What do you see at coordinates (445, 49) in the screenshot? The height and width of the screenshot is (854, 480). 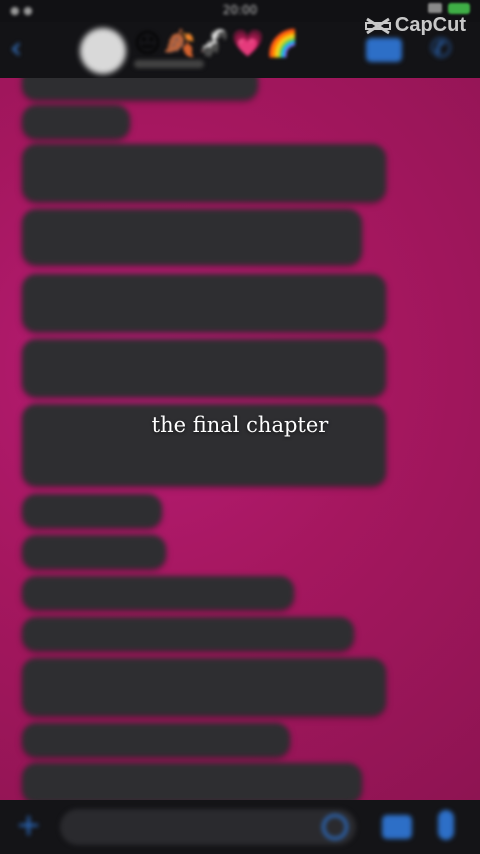 I see `phone-icon: ✆` at bounding box center [445, 49].